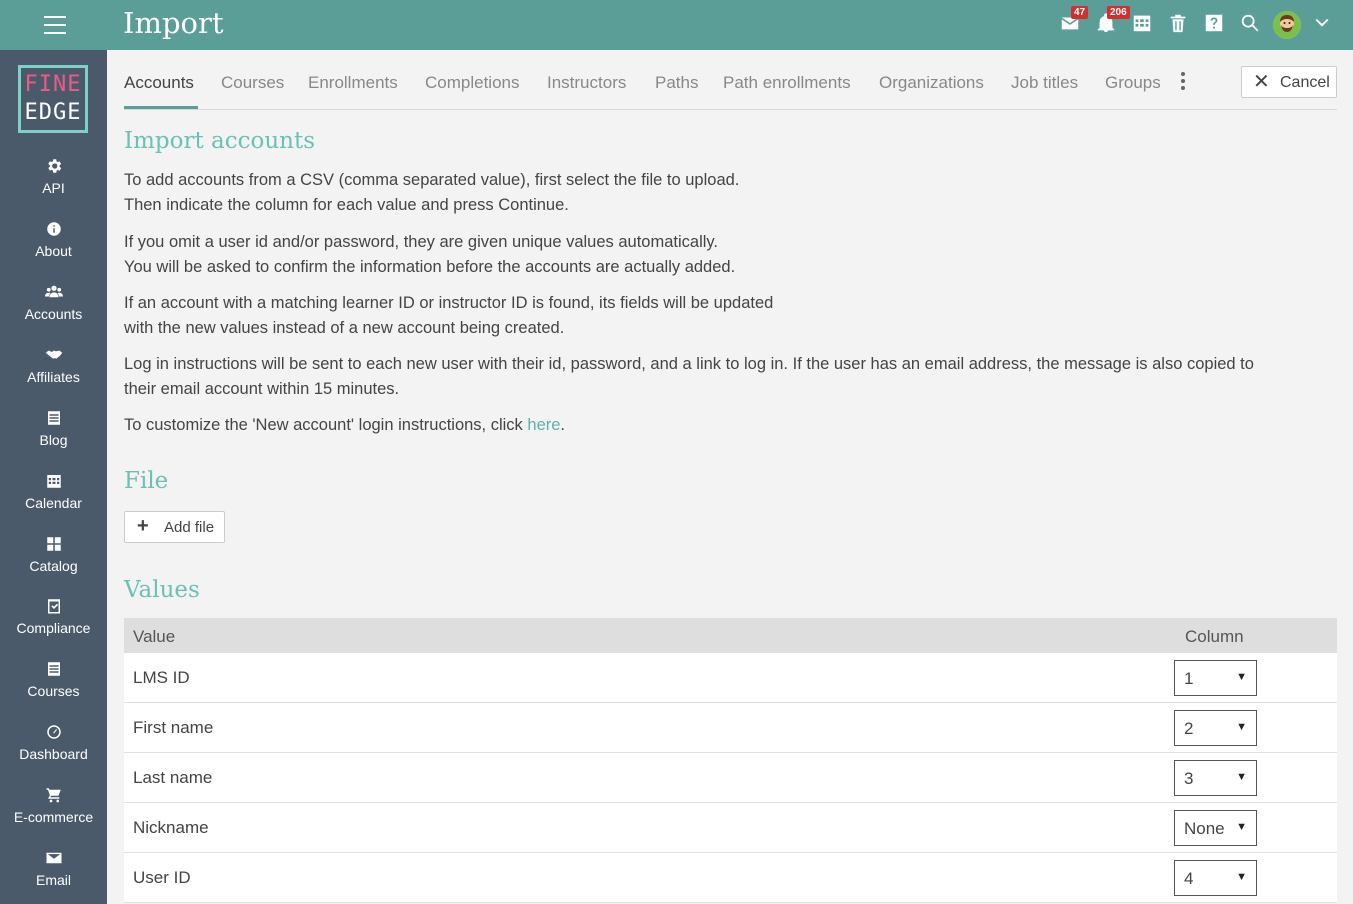 This screenshot has height=904, width=1353. What do you see at coordinates (1189, 878) in the screenshot?
I see `select-value: 4` at bounding box center [1189, 878].